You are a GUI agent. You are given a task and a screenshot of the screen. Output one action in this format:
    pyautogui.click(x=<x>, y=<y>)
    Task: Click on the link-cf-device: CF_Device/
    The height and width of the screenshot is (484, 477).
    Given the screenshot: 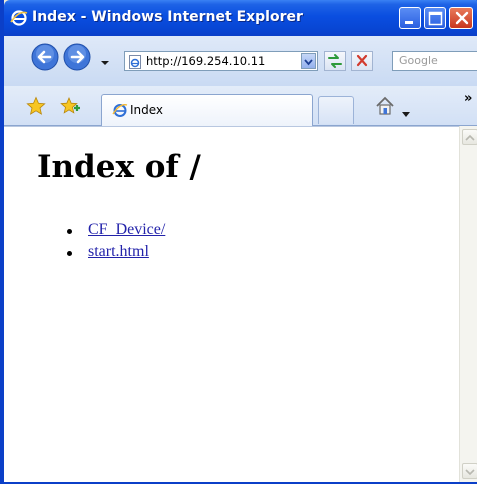 What is the action you would take?
    pyautogui.click(x=126, y=229)
    